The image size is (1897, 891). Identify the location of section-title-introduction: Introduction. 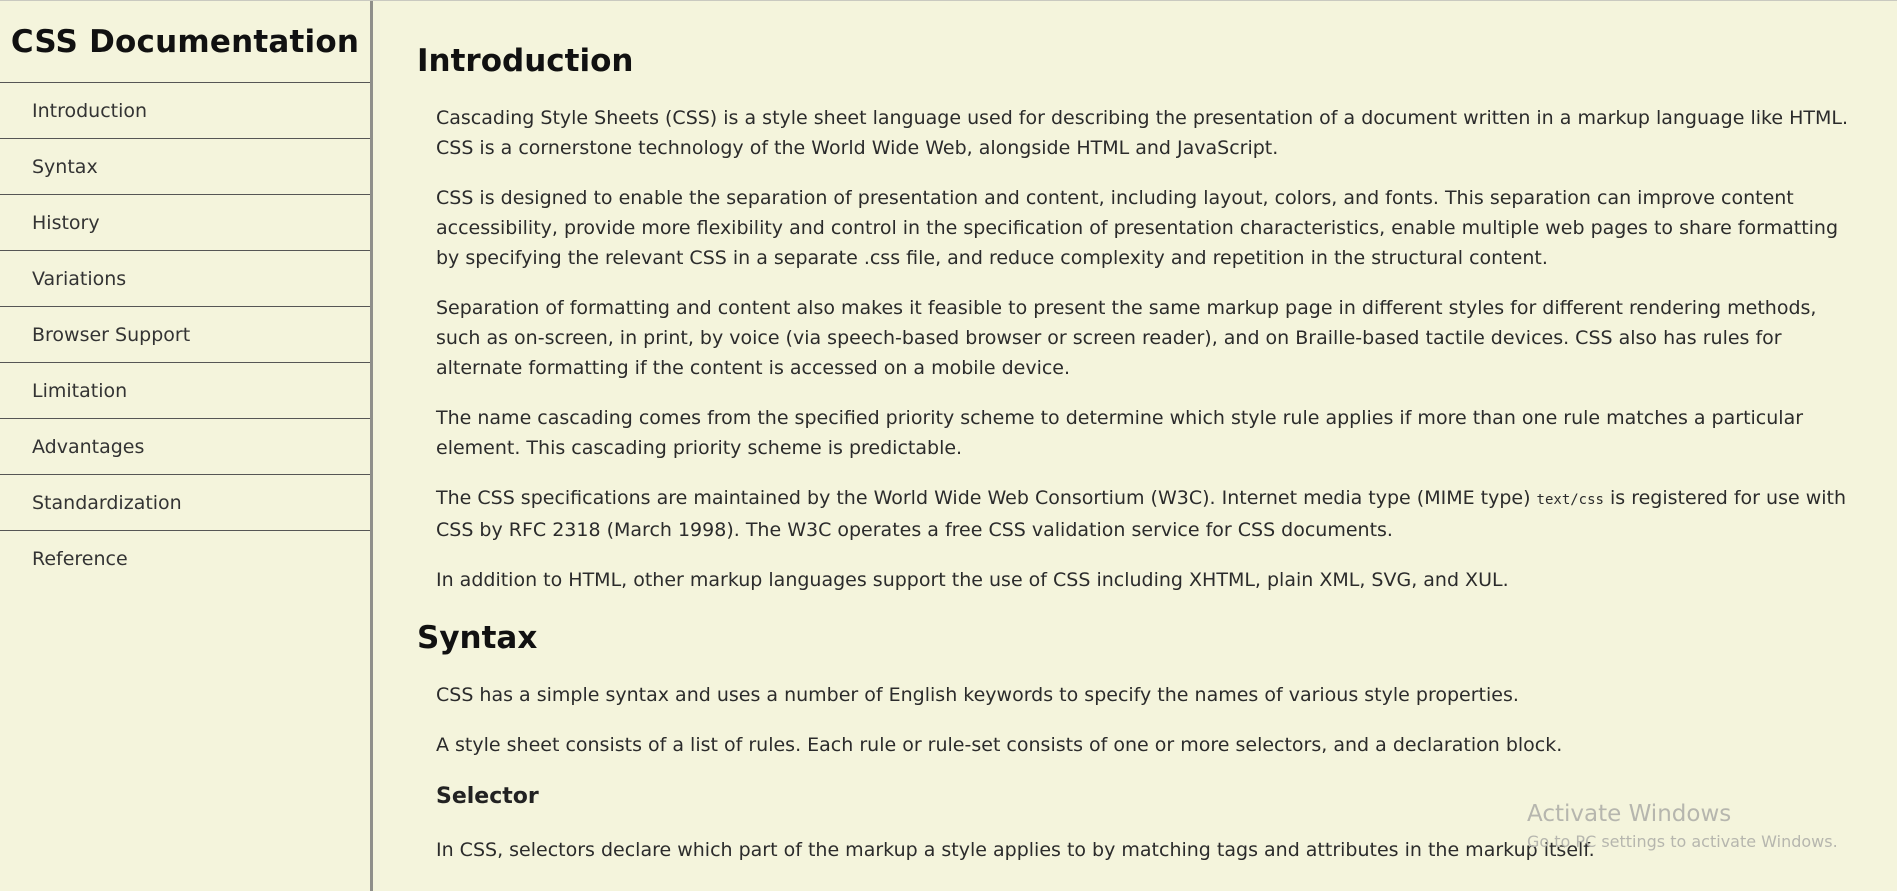
(525, 61).